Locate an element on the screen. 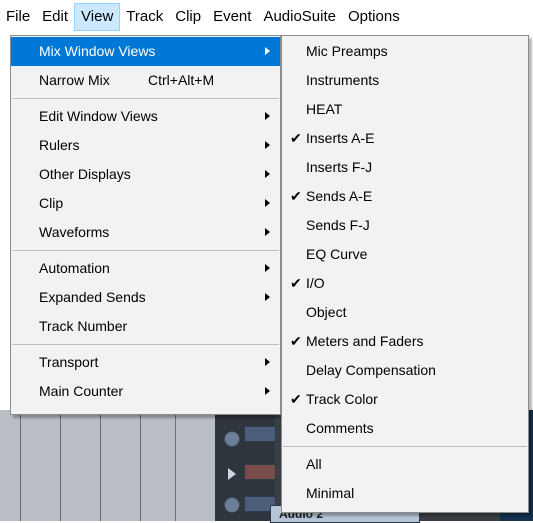 This screenshot has width=533, height=523. submenu-item-minimal: Minimal is located at coordinates (405, 493).